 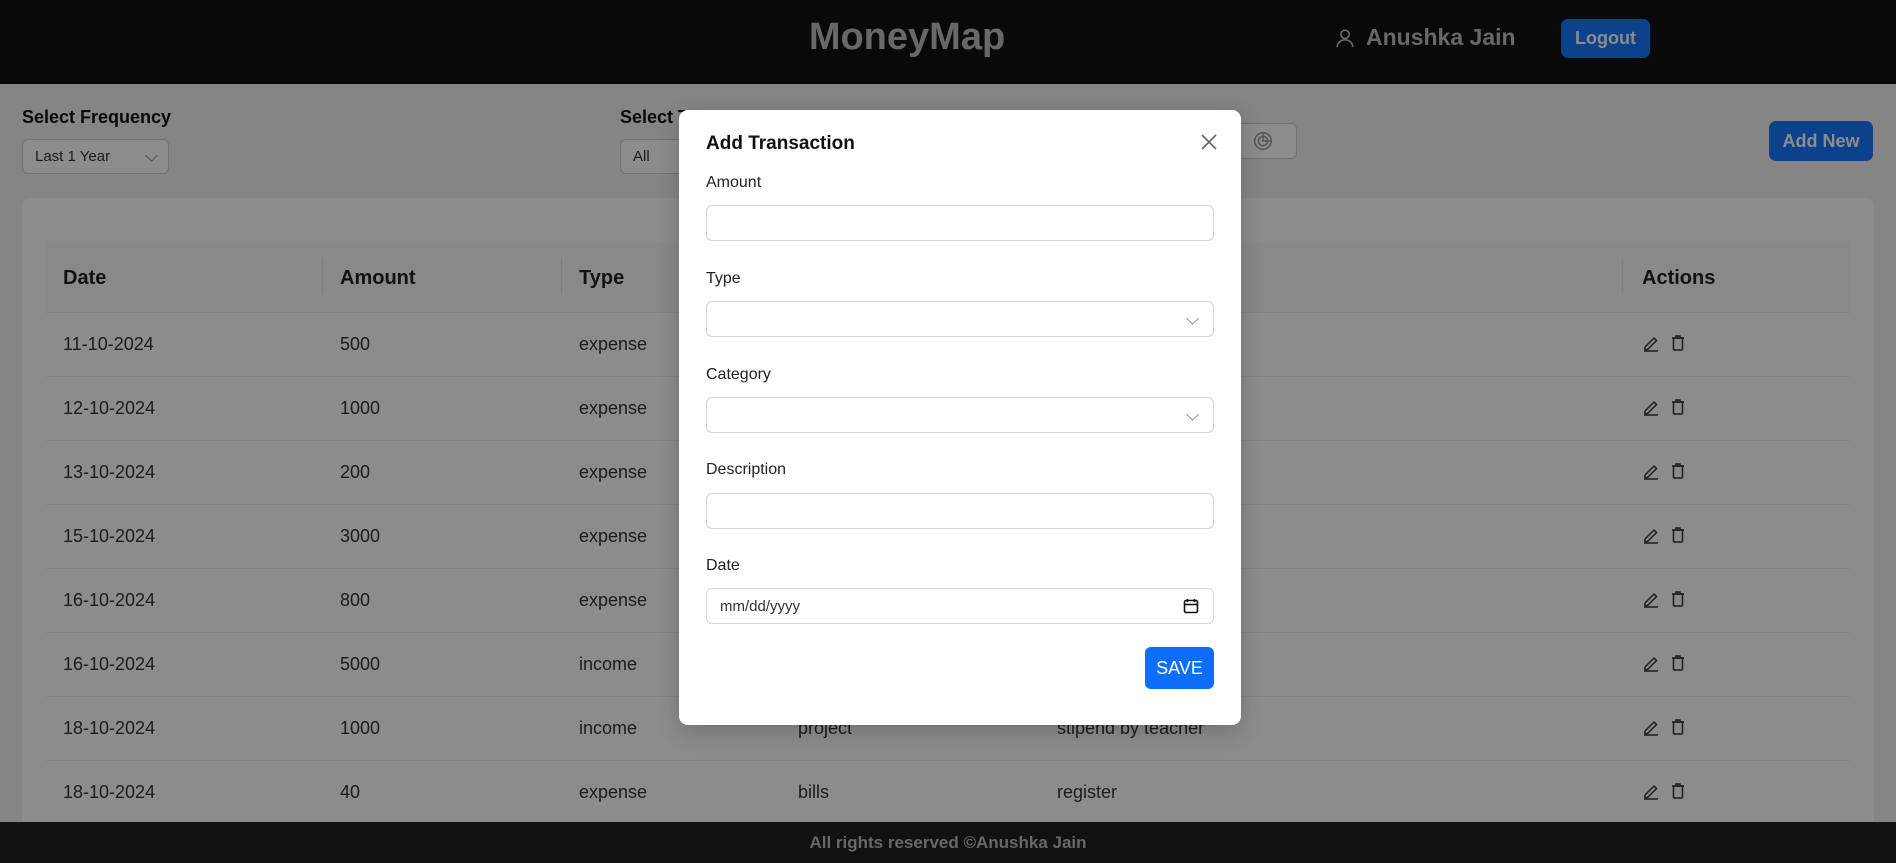 I want to click on close-icon, so click(x=1209, y=142).